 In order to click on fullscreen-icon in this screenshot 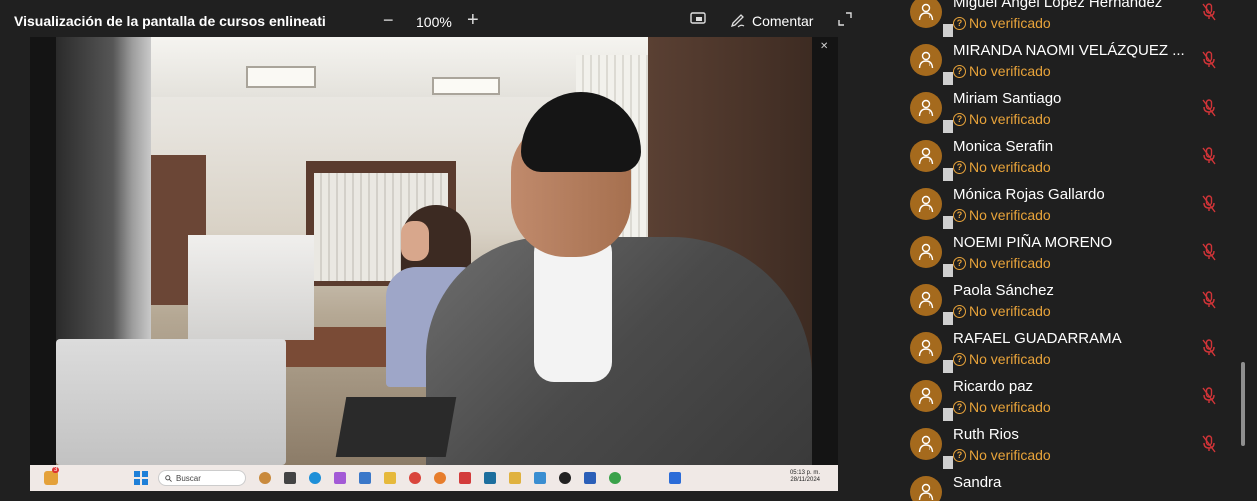, I will do `click(847, 20)`.